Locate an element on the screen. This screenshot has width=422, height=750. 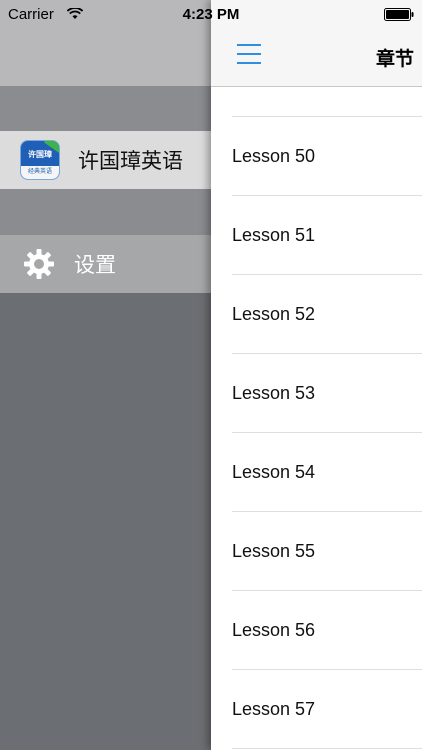
app-logo-icon: 许国璋 经典英语 is located at coordinates (40, 160).